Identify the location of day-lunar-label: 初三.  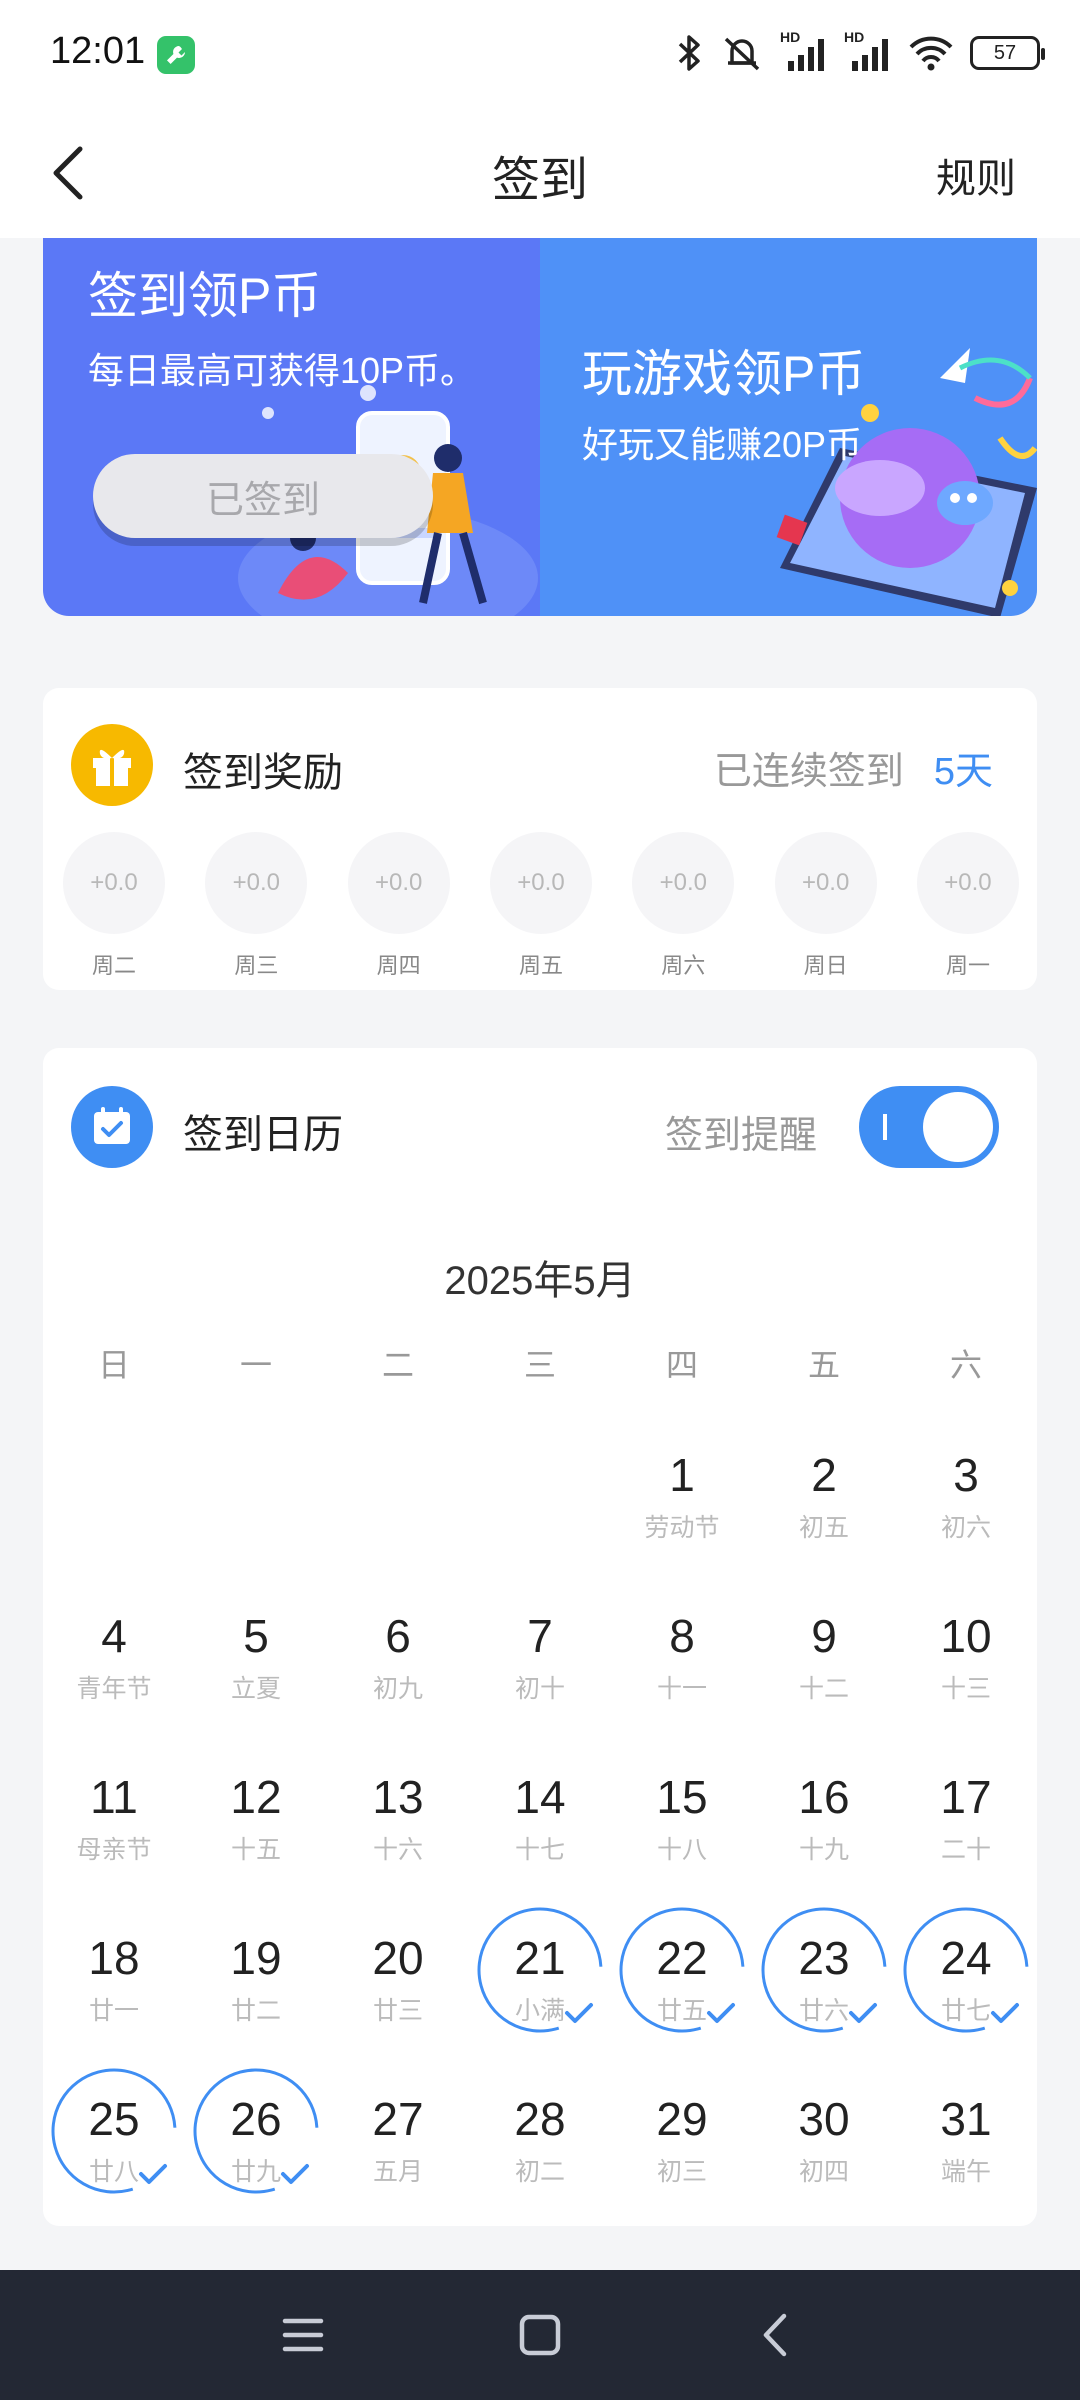
(681, 2172).